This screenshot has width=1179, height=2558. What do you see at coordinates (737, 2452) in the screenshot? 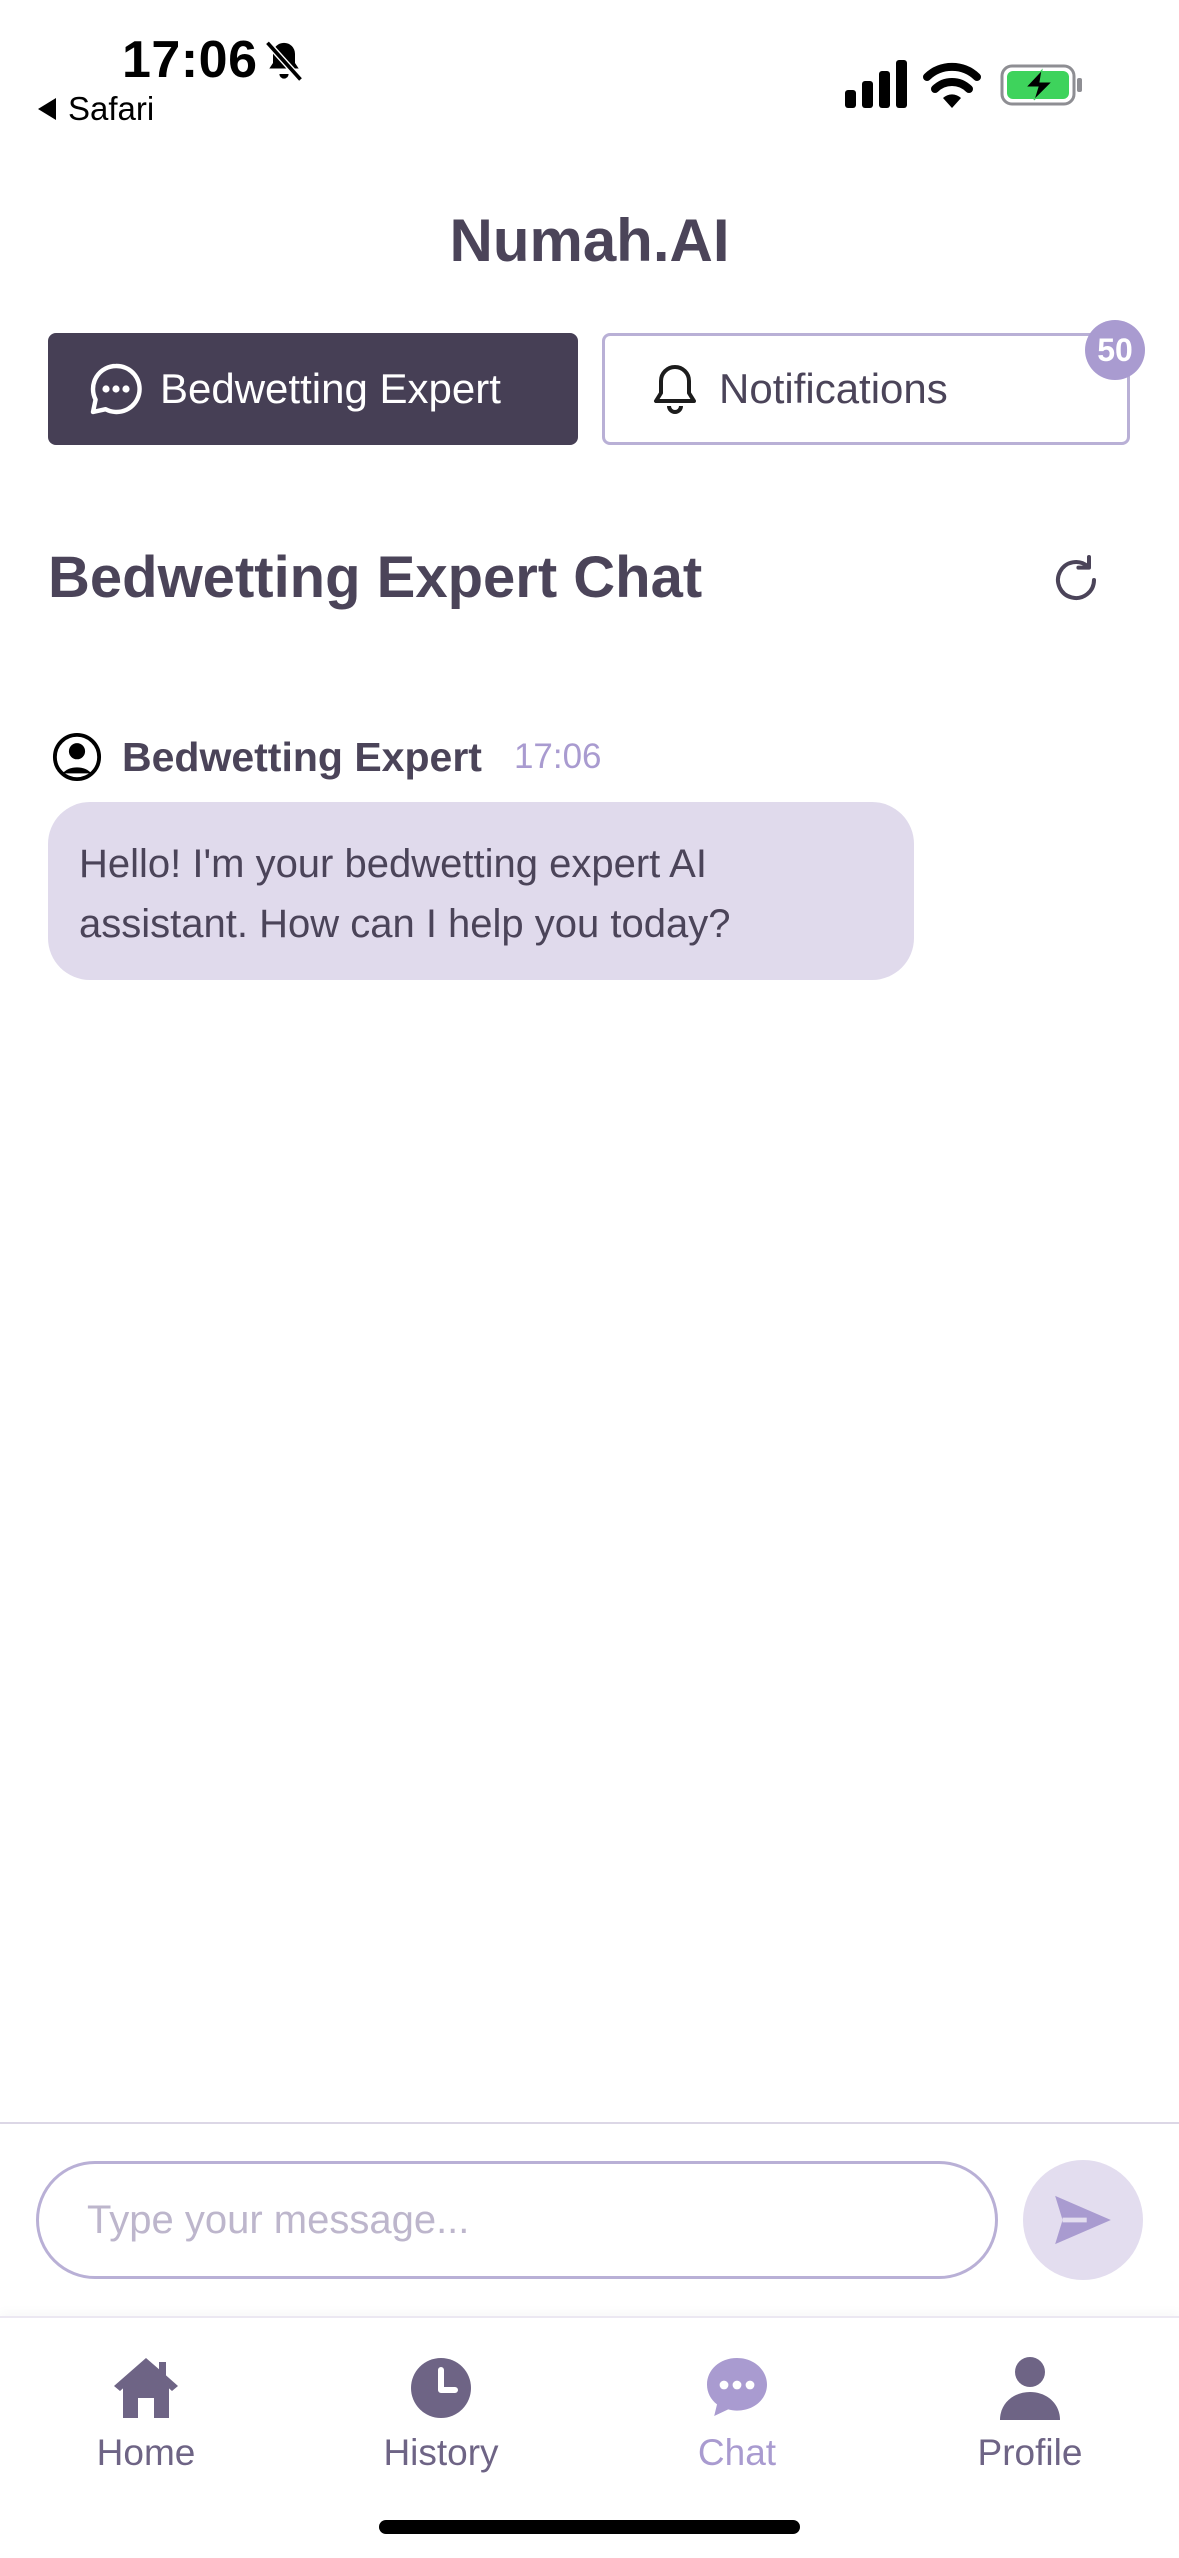
I see `nav-chat-label: Chat` at bounding box center [737, 2452].